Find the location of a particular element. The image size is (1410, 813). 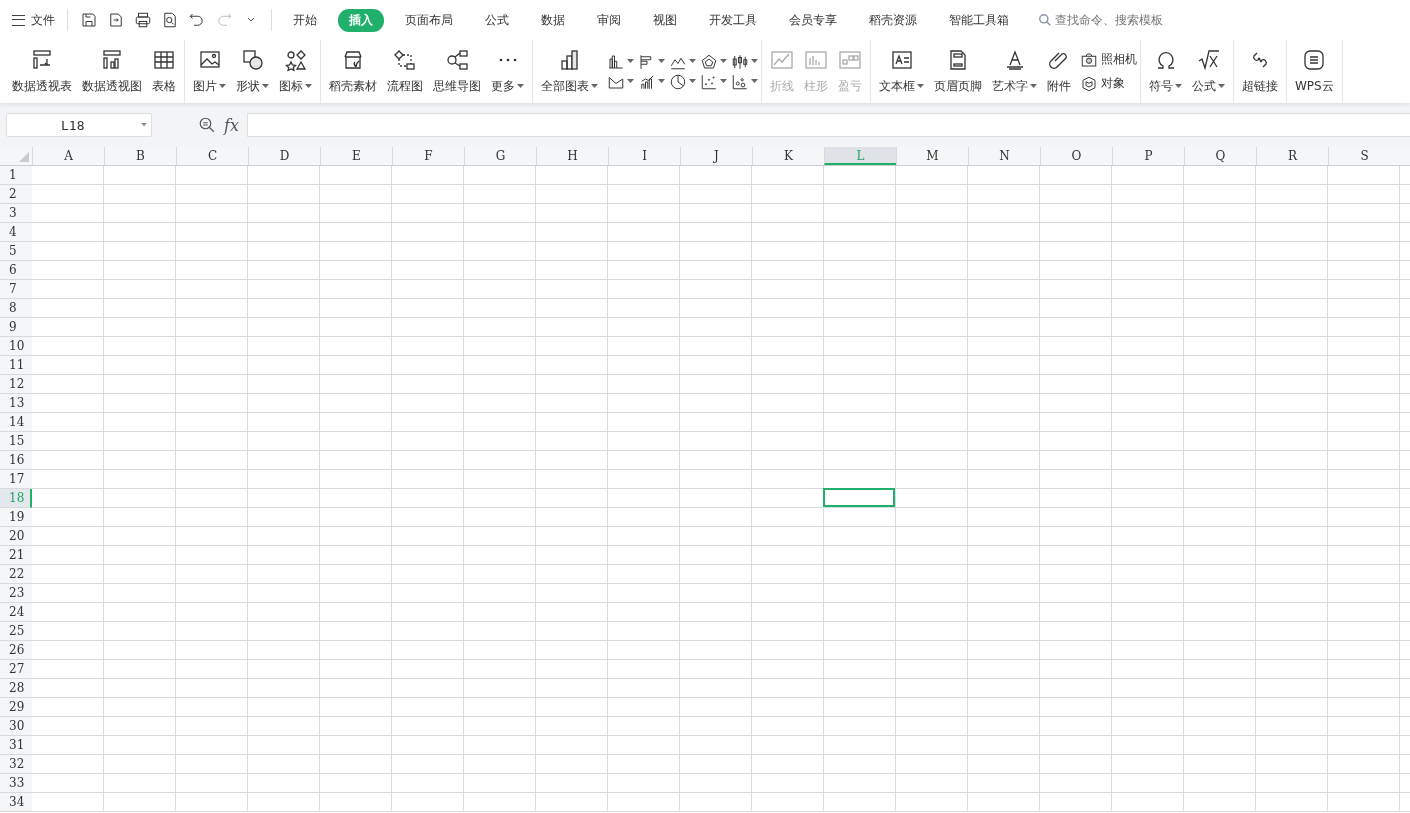

column-header: B is located at coordinates (140, 156).